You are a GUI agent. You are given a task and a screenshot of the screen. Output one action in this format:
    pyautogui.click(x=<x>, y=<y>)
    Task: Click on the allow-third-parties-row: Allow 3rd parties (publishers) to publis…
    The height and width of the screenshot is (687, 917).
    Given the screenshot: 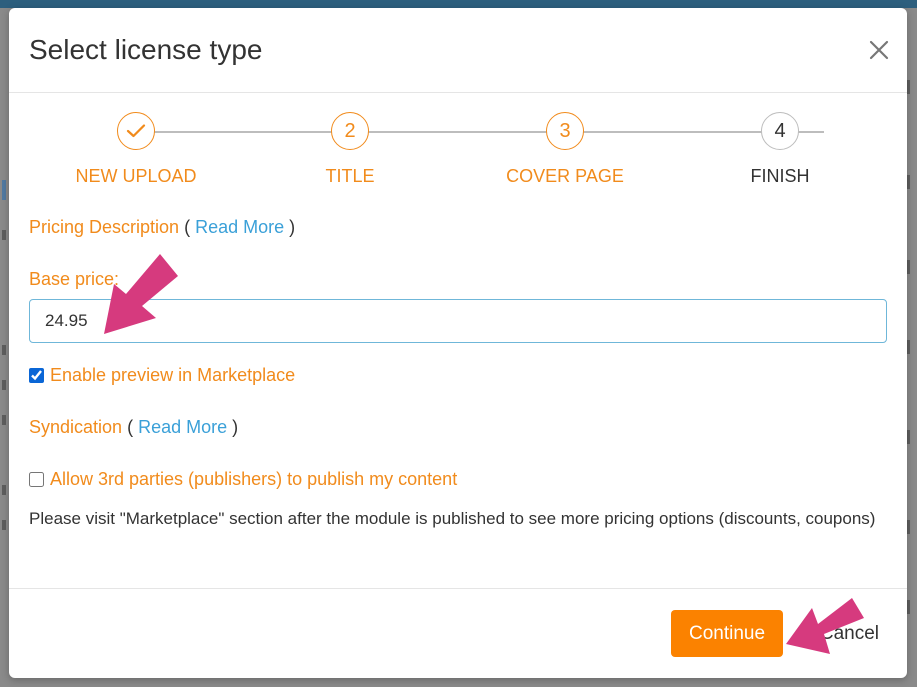 What is the action you would take?
    pyautogui.click(x=243, y=479)
    